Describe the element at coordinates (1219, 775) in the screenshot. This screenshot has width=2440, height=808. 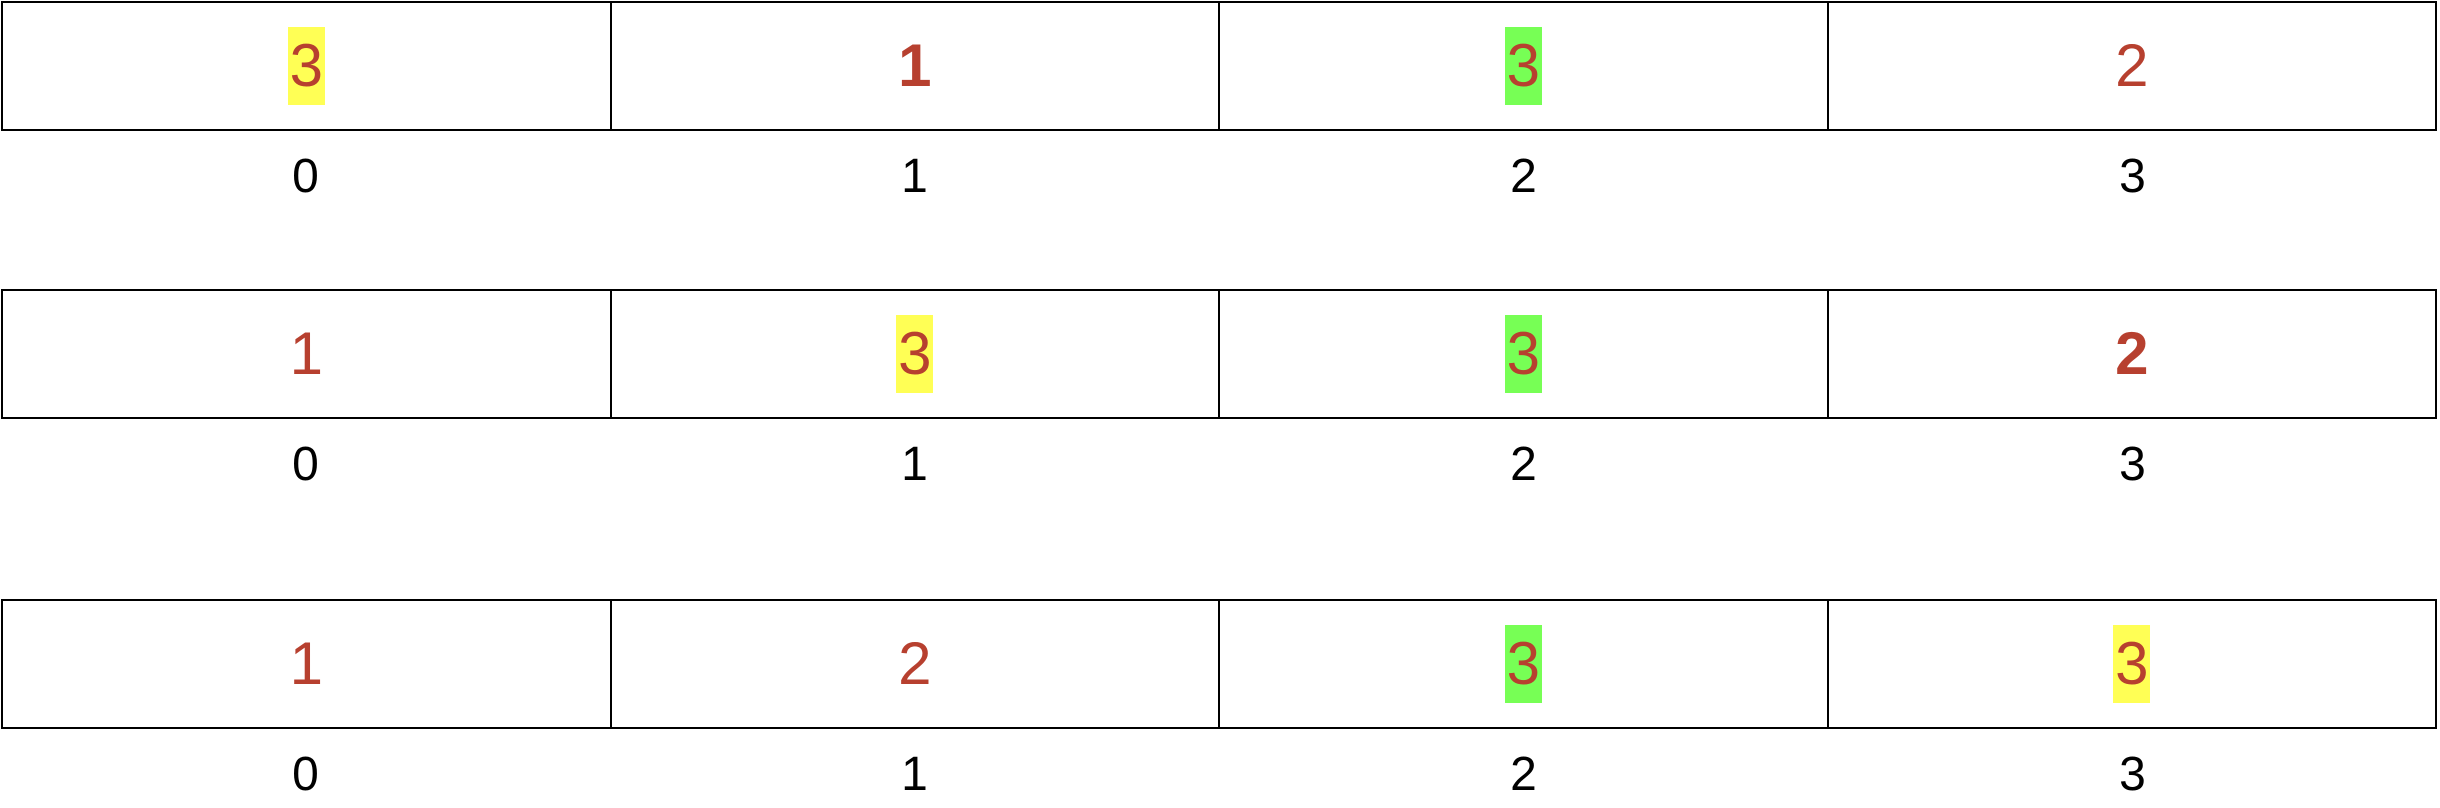
I see `index-row-3: 0 1 2 3` at that location.